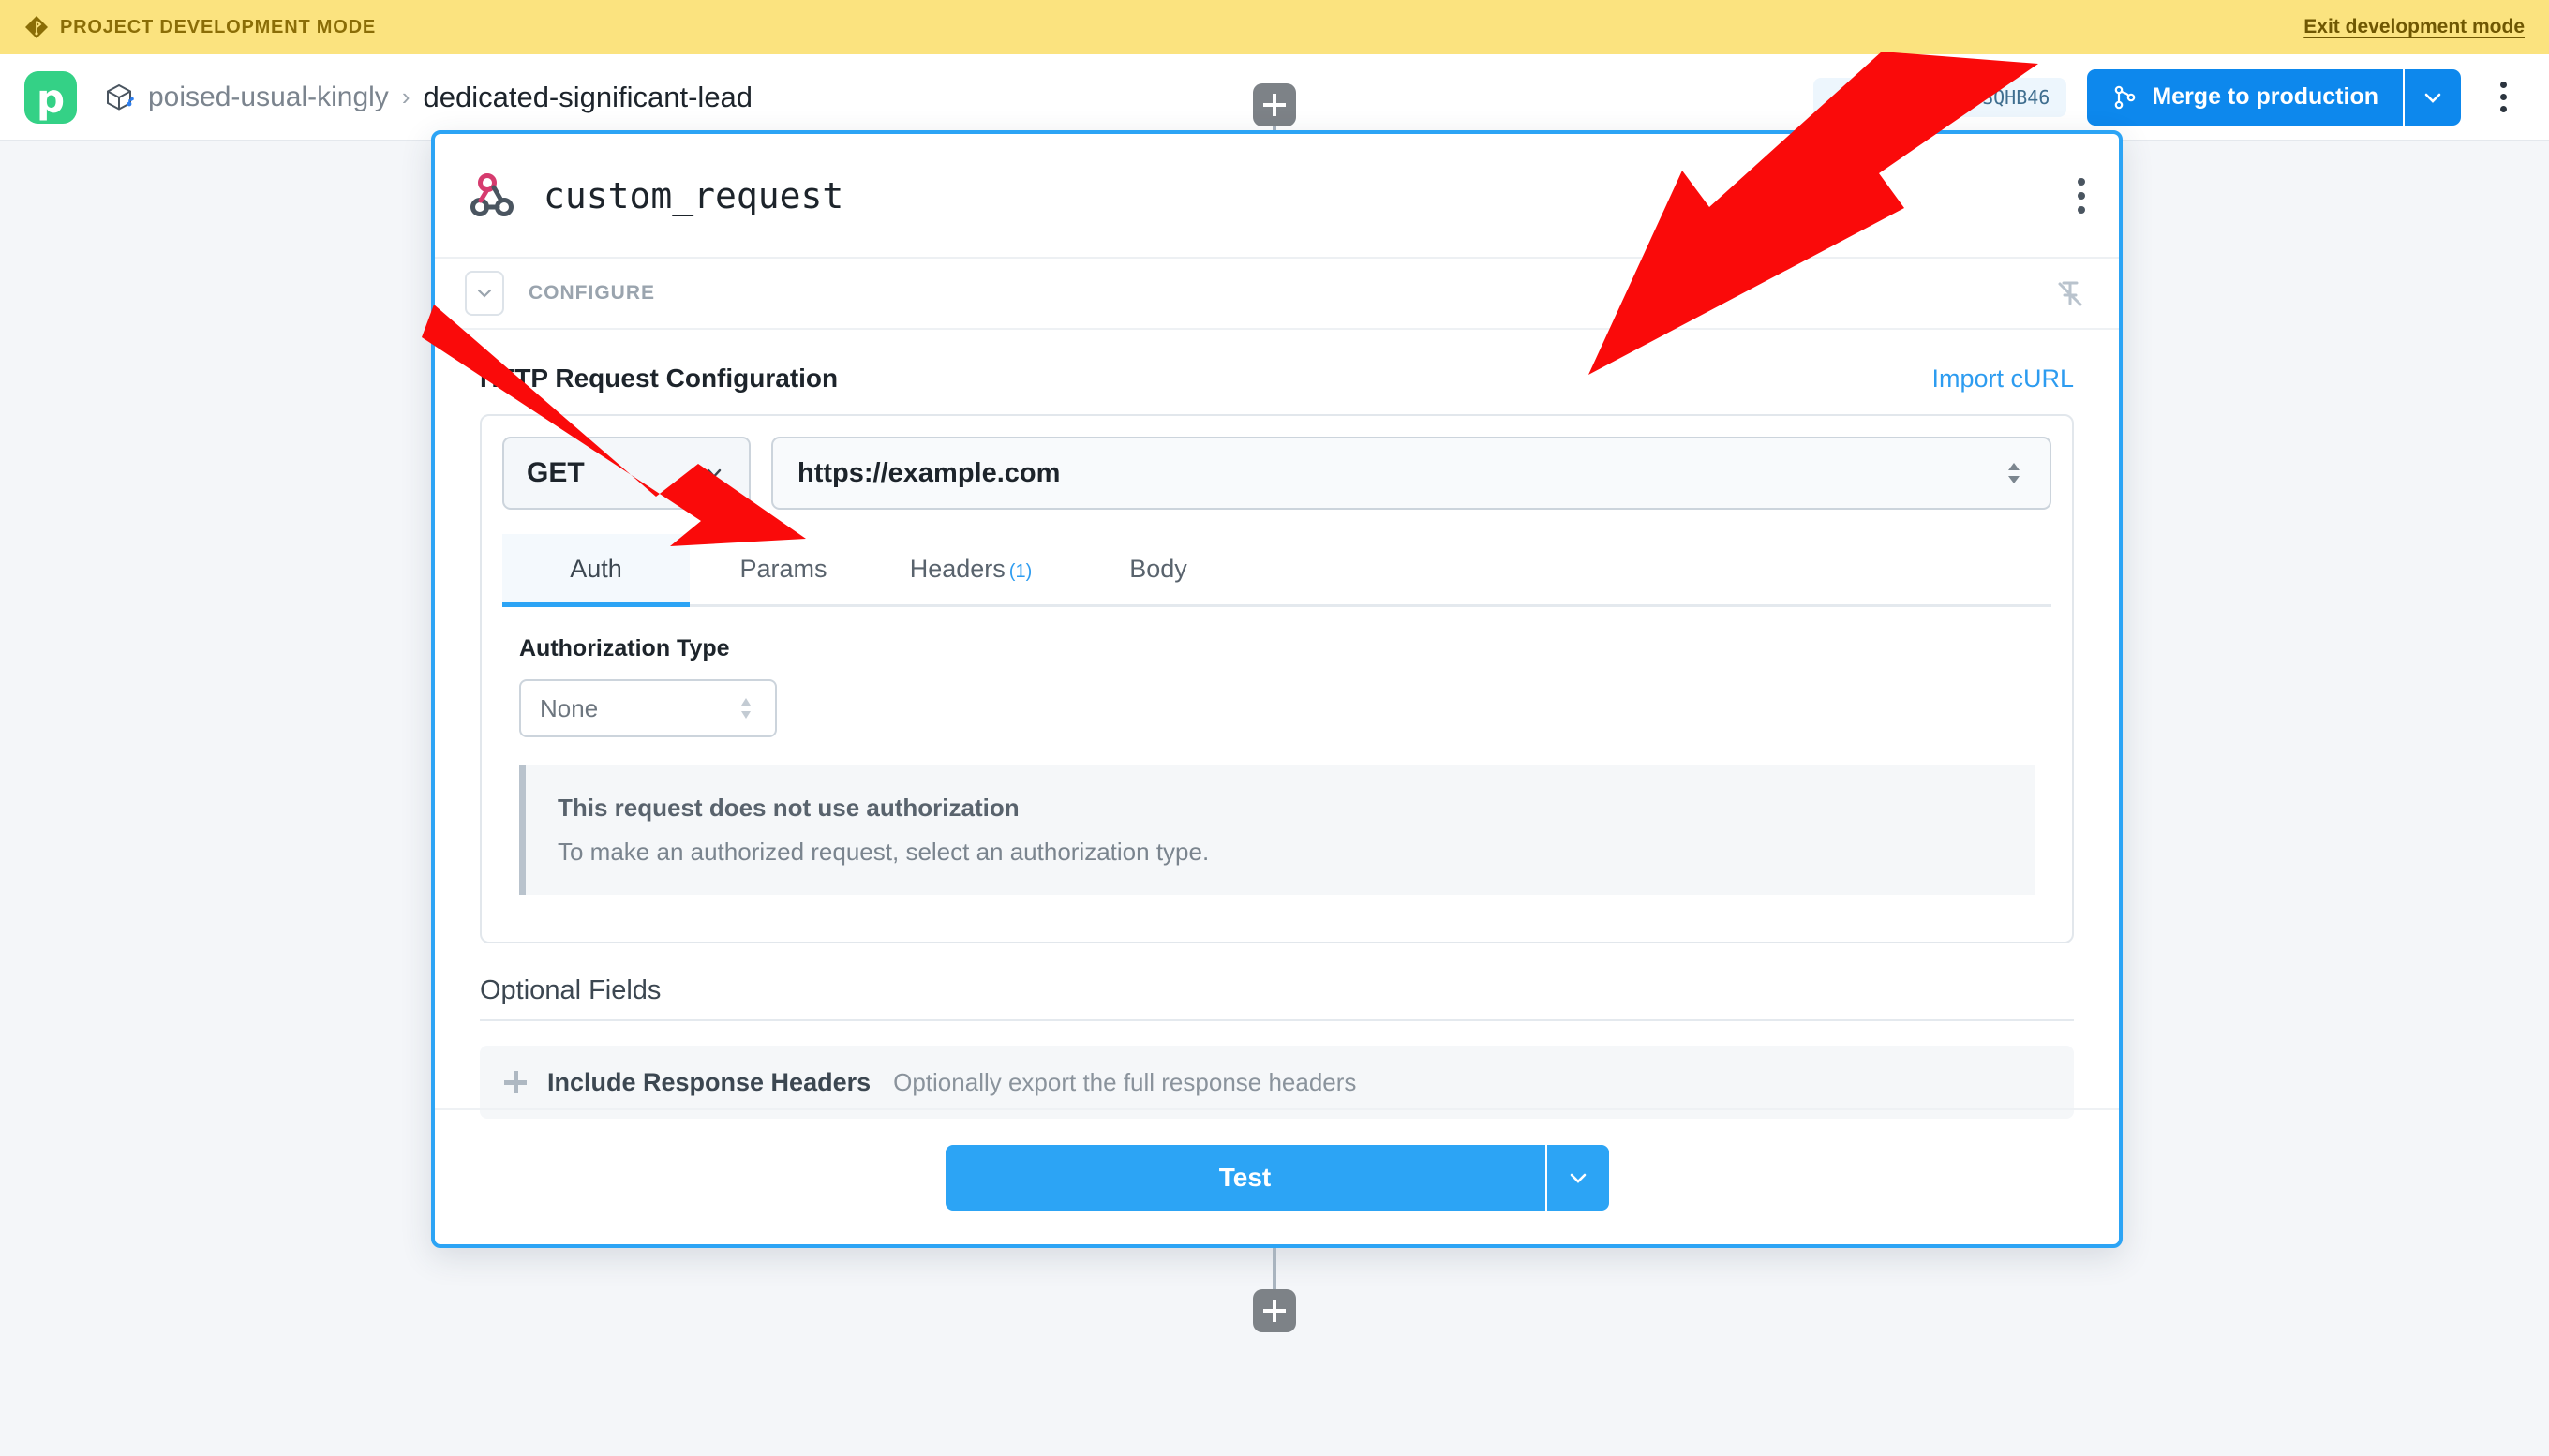 This screenshot has height=1456, width=2549. I want to click on tab-auth: Auth, so click(596, 570).